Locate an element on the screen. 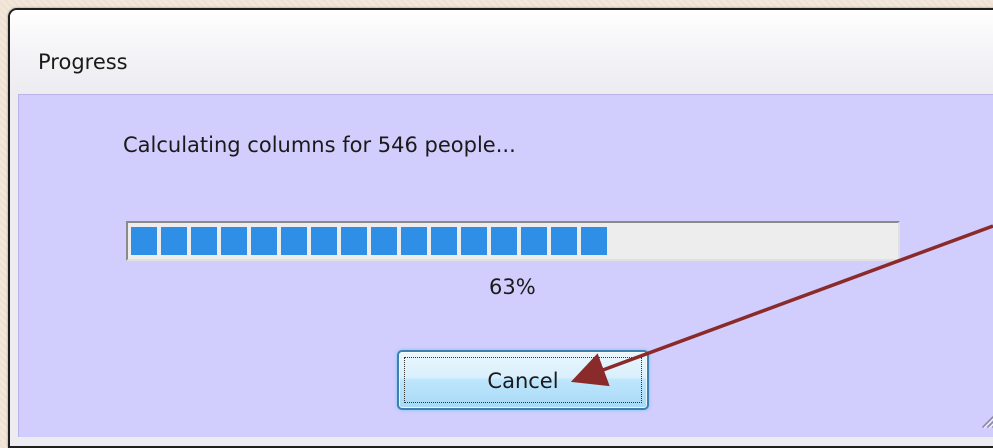  cancel-button-label: Cancel is located at coordinates (523, 381).